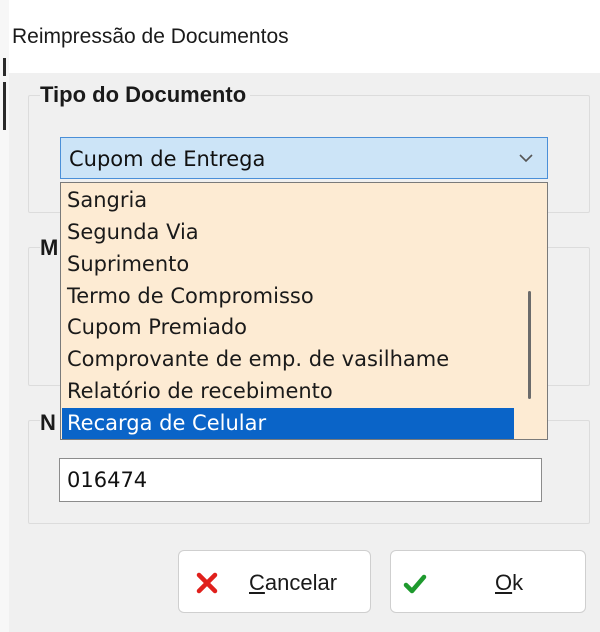 The image size is (600, 632). Describe the element at coordinates (415, 584) in the screenshot. I see `green-check-icon` at that location.